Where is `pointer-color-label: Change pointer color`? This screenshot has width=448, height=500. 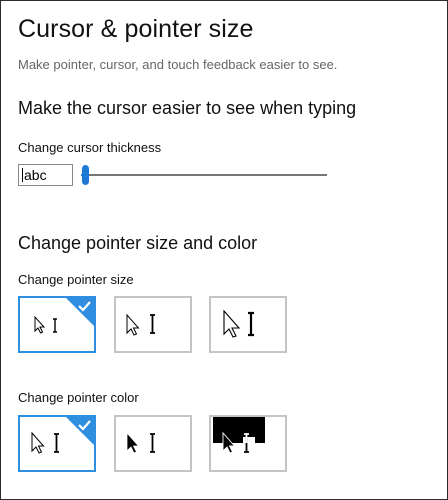 pointer-color-label: Change pointer color is located at coordinates (78, 397).